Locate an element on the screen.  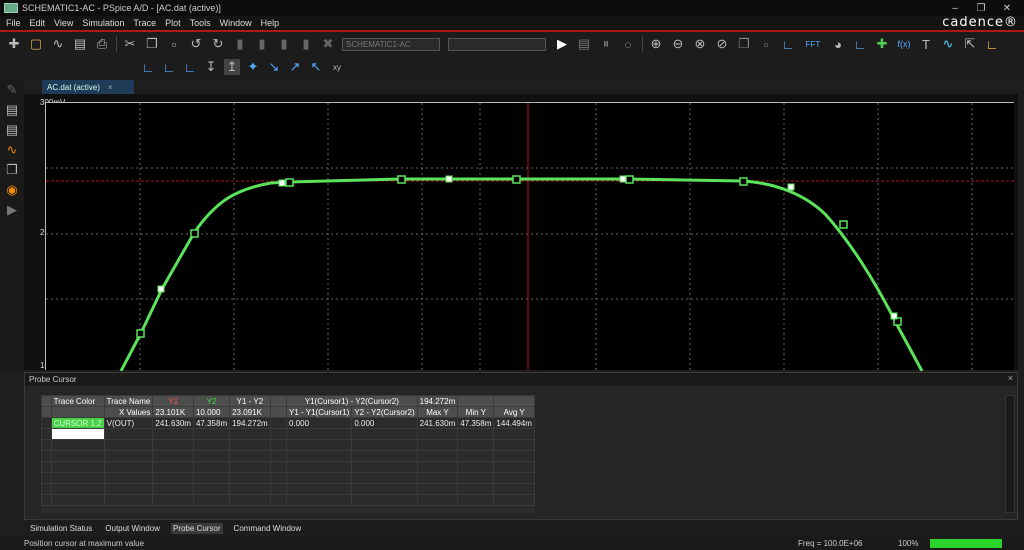
table-cell: V(OUT) is located at coordinates (128, 423).